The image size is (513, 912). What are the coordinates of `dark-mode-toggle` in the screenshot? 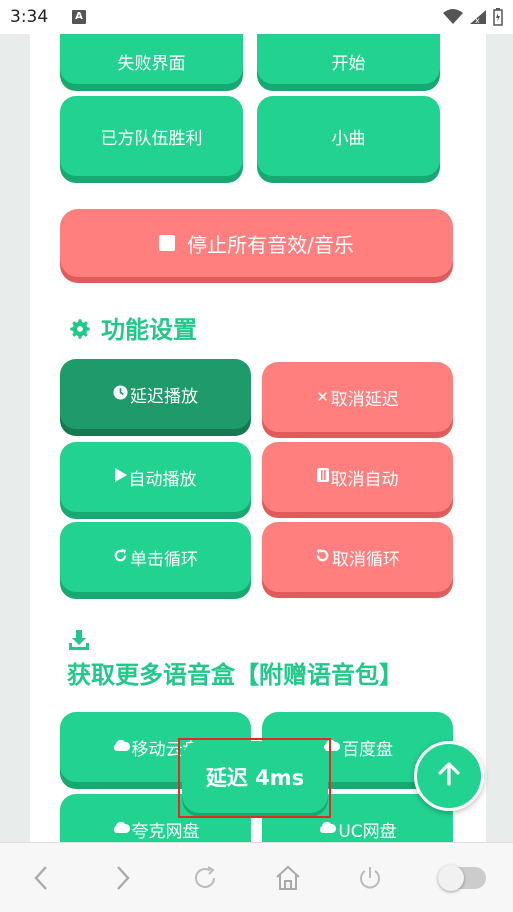 It's located at (462, 878).